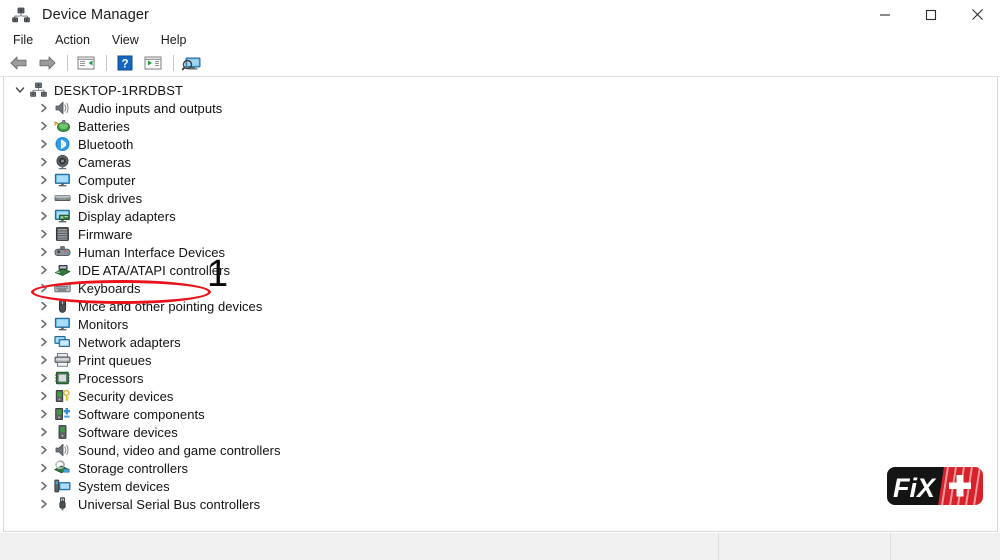 This screenshot has width=1000, height=560. I want to click on back-button, so click(19, 63).